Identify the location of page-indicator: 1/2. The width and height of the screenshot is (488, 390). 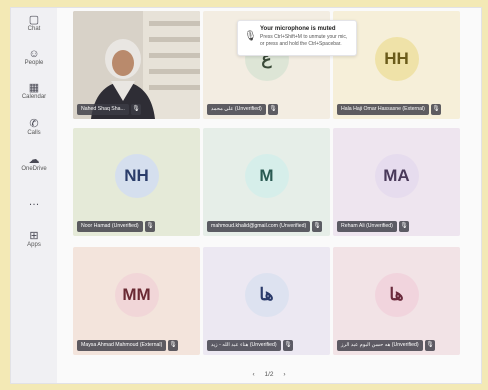
(269, 374).